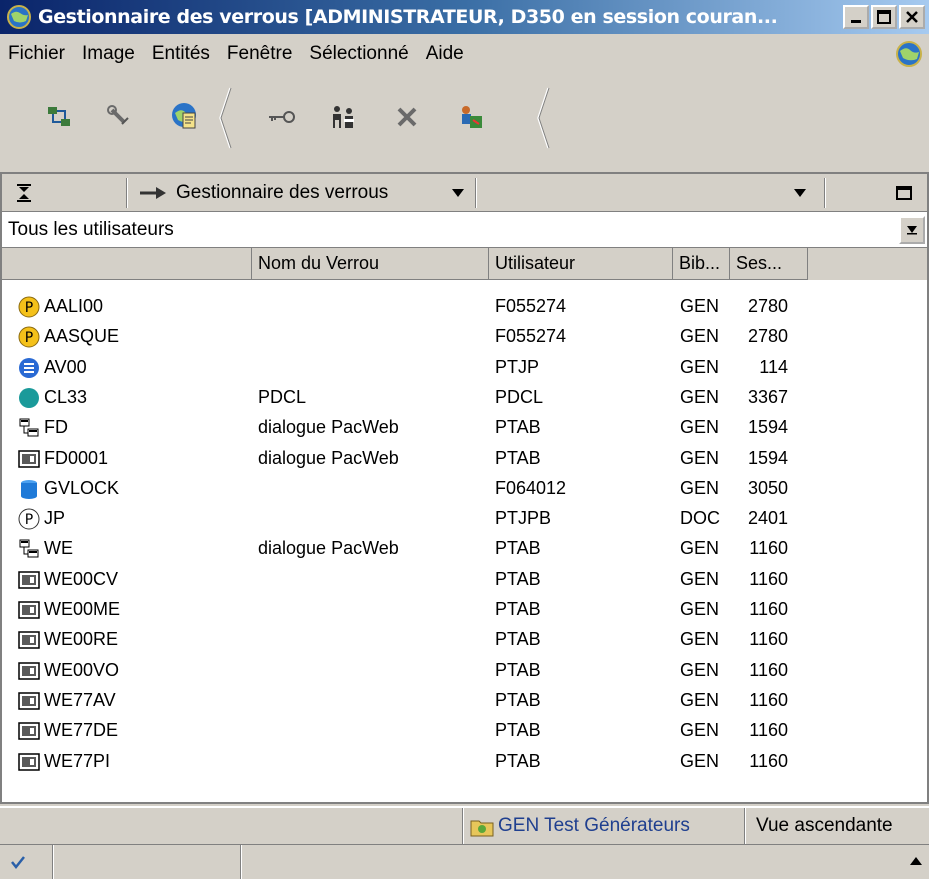 Image resolution: width=929 pixels, height=879 pixels. I want to click on table-row: GVLOCK F064012 GEN 3050, so click(464, 489).